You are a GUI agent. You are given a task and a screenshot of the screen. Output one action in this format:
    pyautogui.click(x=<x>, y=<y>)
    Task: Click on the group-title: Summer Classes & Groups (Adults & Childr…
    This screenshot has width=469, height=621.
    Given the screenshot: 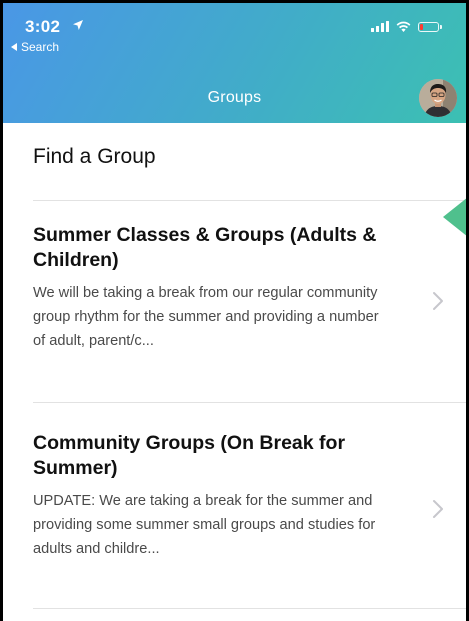 What is the action you would take?
    pyautogui.click(x=205, y=247)
    